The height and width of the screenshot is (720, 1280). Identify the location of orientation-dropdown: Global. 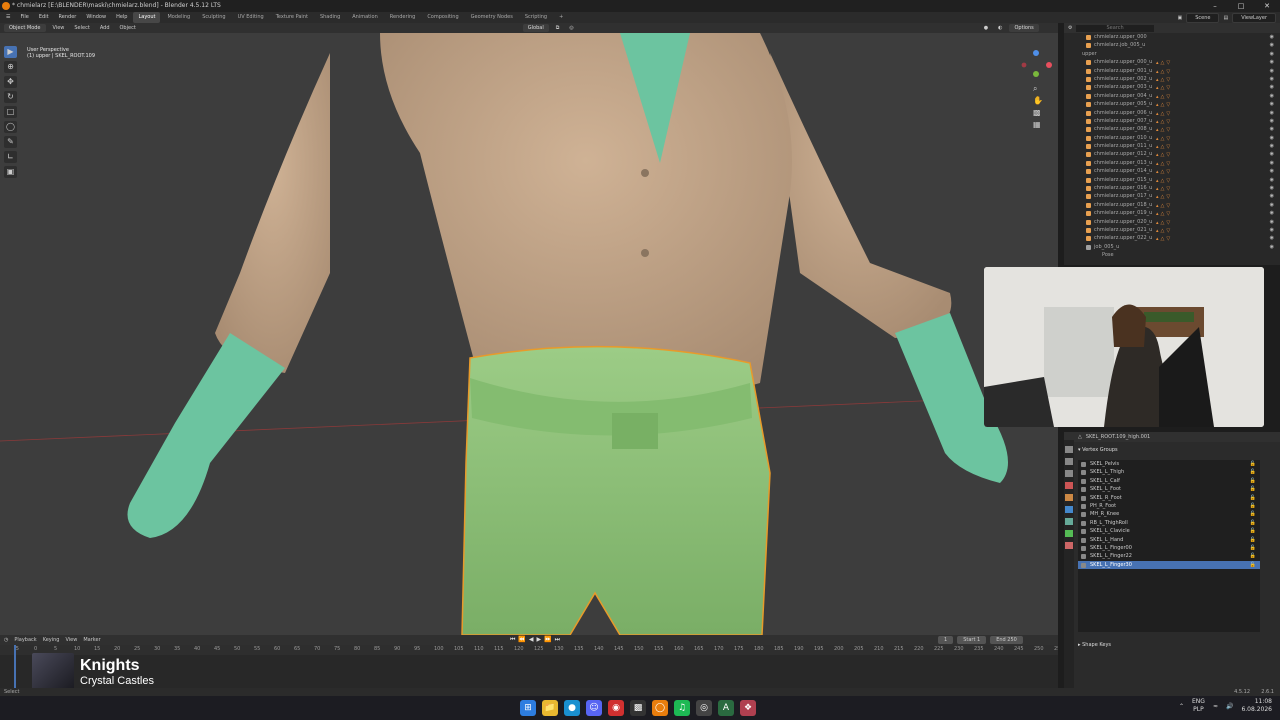
(535, 28).